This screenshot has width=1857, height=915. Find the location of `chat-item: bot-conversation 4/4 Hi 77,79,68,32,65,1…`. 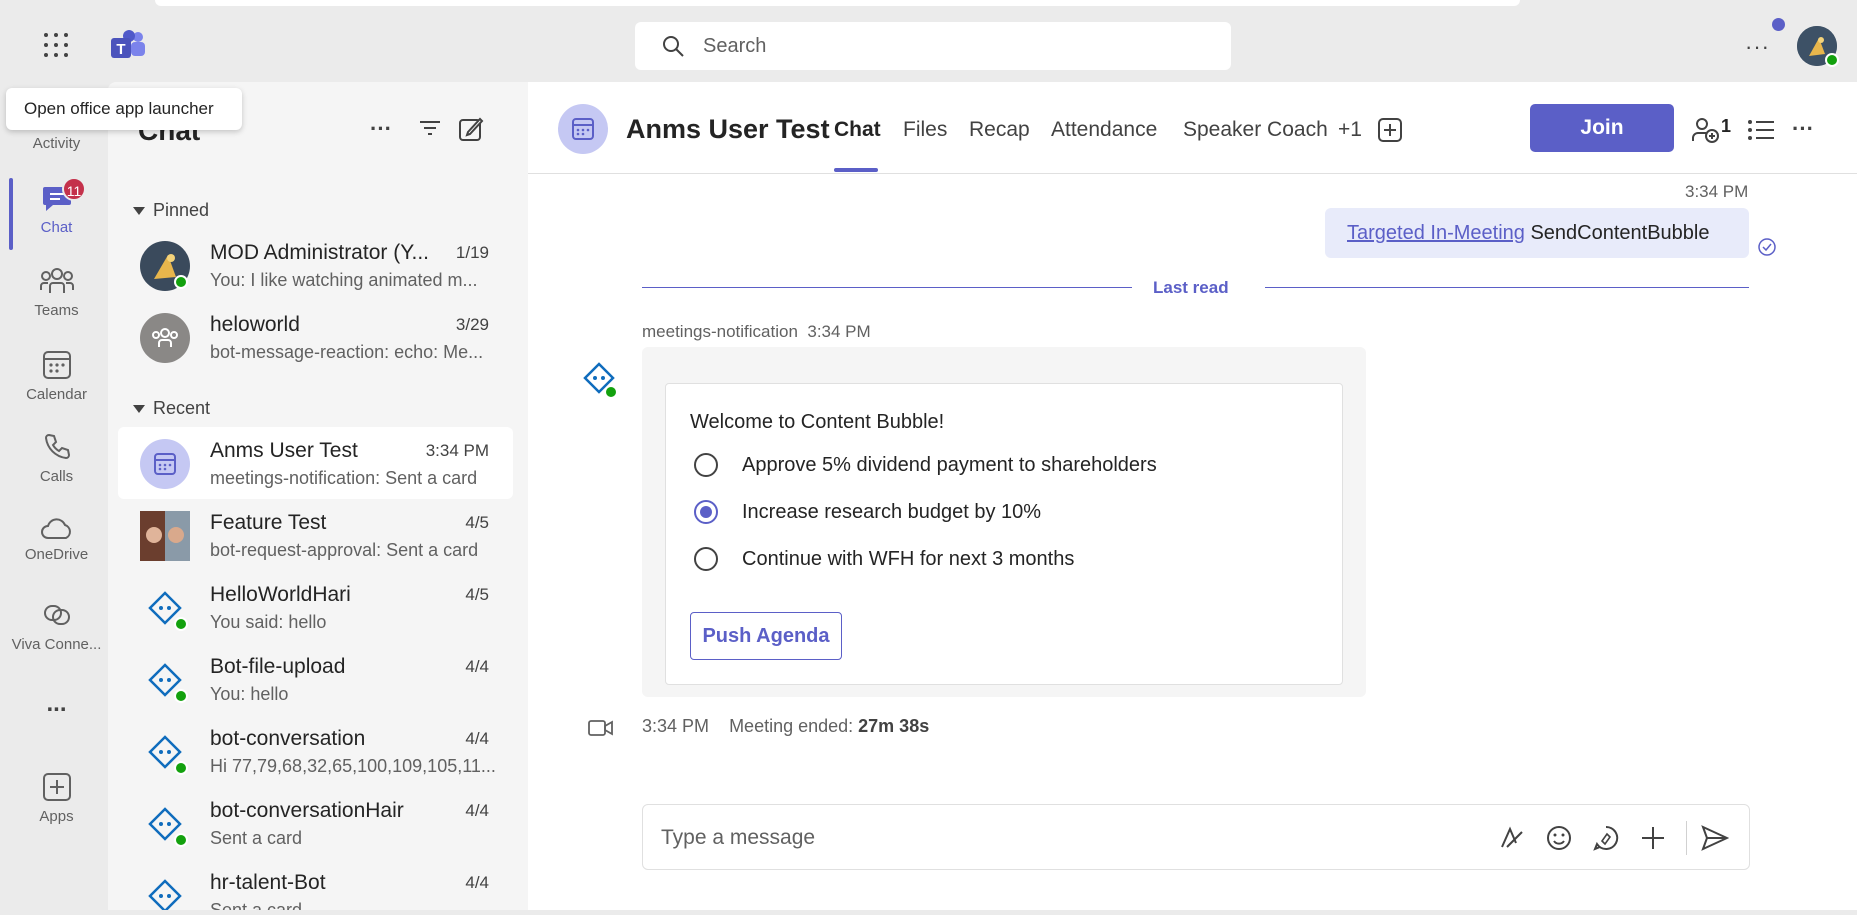

chat-item: bot-conversation 4/4 Hi 77,79,68,32,65,1… is located at coordinates (315, 751).